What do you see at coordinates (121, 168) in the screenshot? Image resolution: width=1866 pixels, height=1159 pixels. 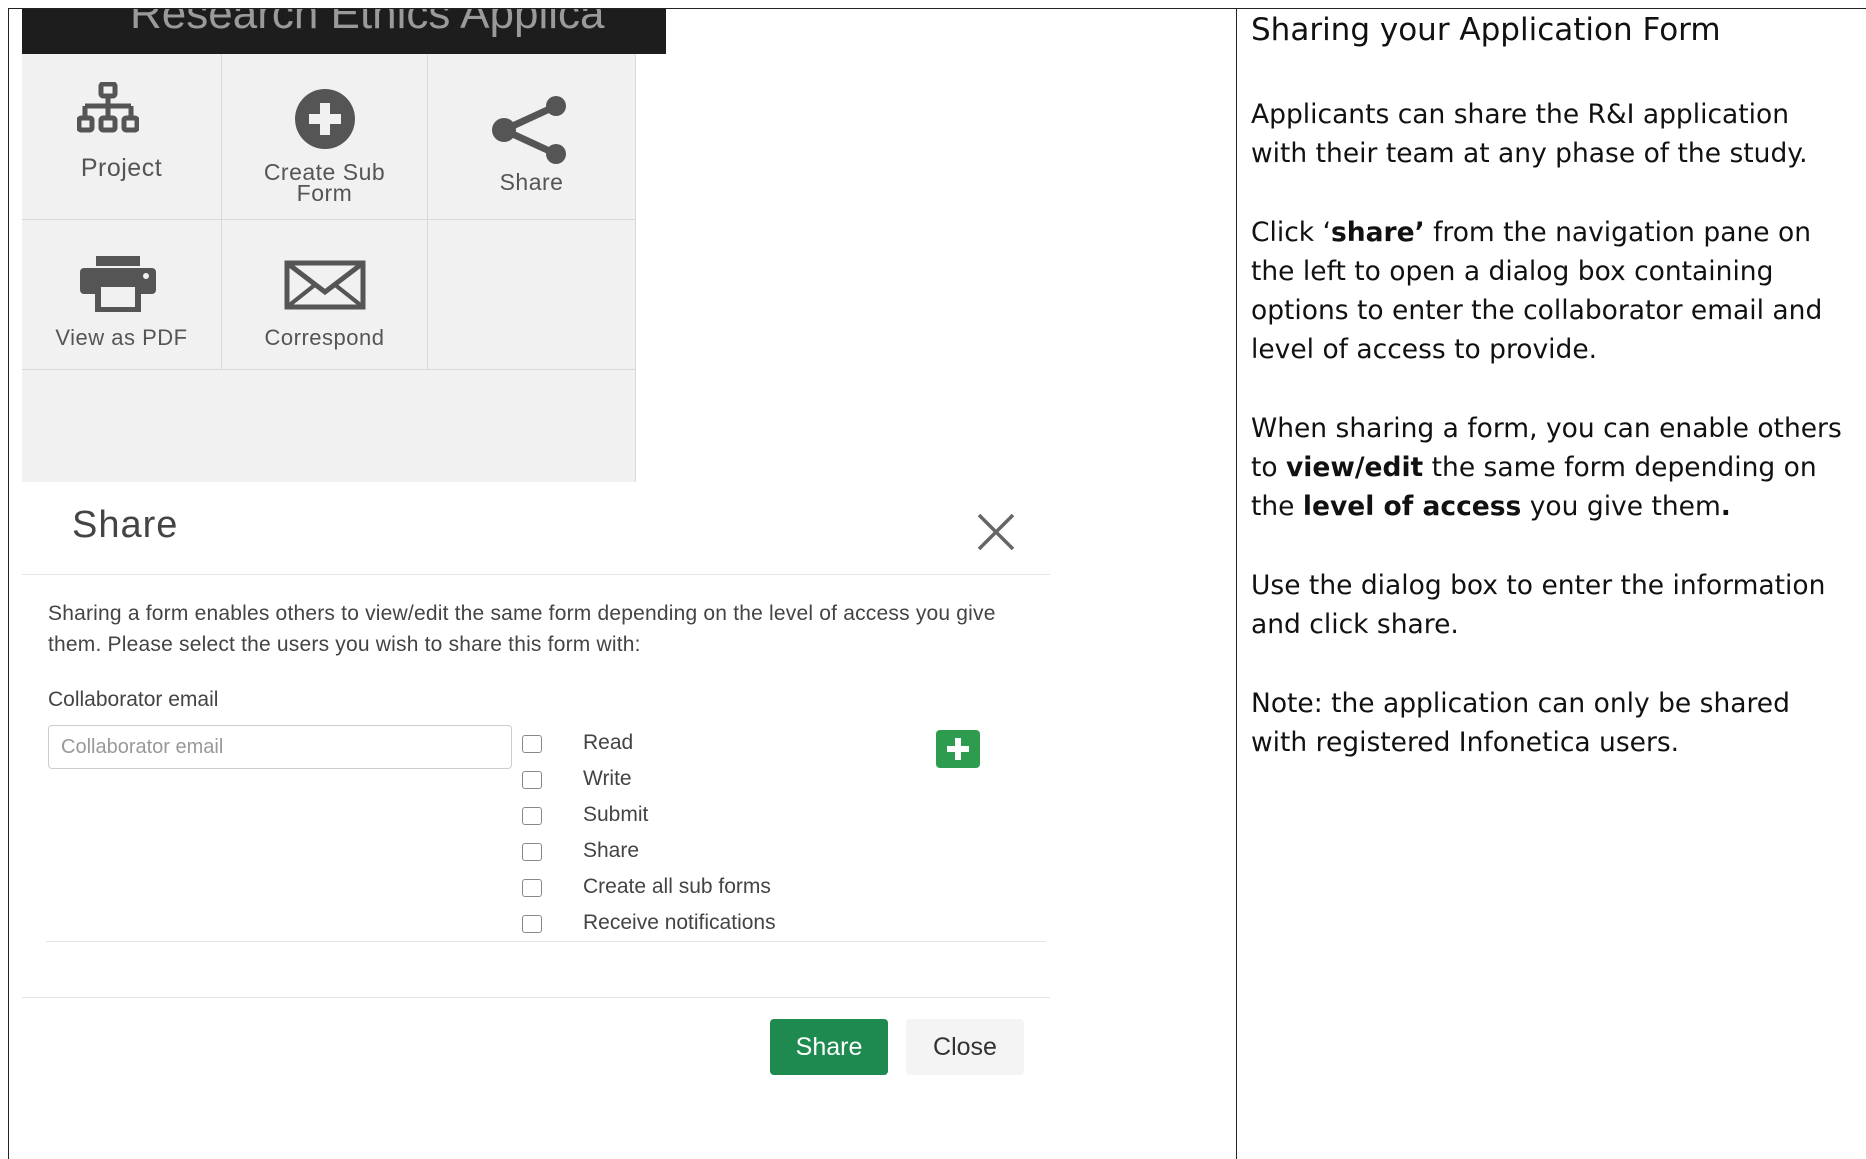 I see `nav-tile-label: Project` at bounding box center [121, 168].